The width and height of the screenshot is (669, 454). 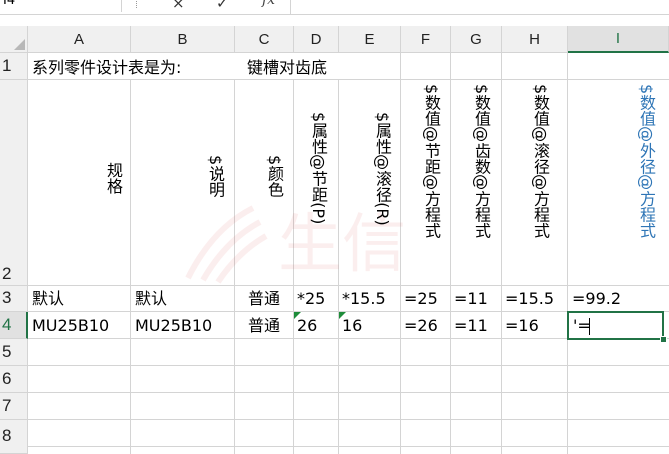 What do you see at coordinates (151, 299) in the screenshot?
I see `cell-b3: 默认` at bounding box center [151, 299].